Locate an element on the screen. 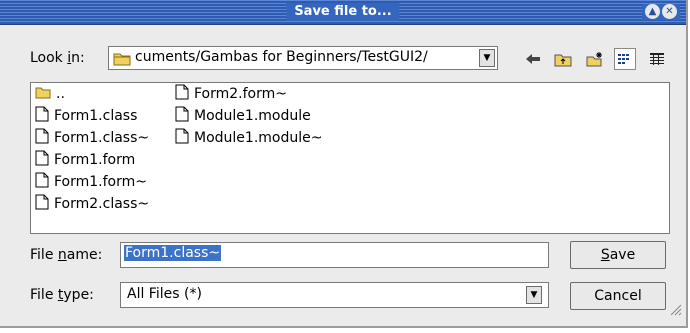 The height and width of the screenshot is (333, 690). back-arrow-icon is located at coordinates (533, 59).